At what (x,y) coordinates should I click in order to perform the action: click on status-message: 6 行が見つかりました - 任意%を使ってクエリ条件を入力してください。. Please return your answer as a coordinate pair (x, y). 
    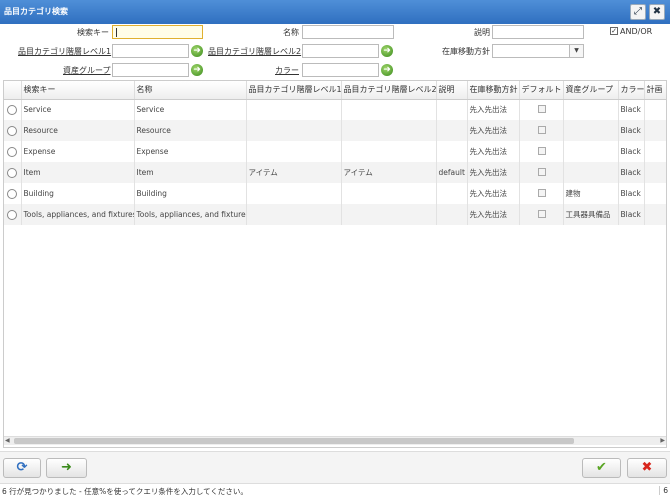
    Looking at the image, I should click on (125, 491).